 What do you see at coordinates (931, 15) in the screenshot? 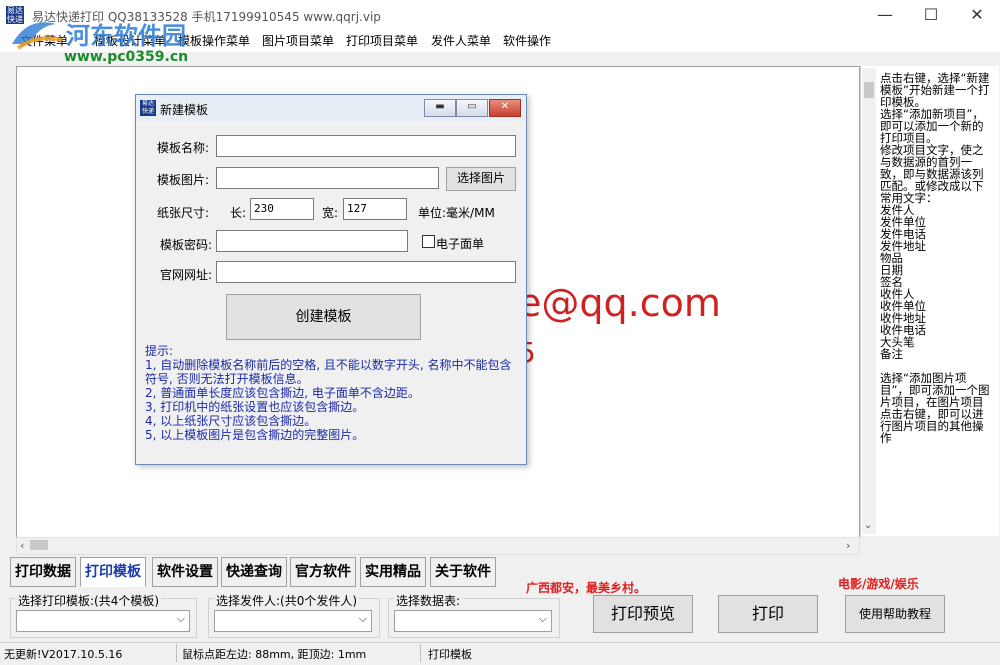
I see `maximize-button: ☐` at bounding box center [931, 15].